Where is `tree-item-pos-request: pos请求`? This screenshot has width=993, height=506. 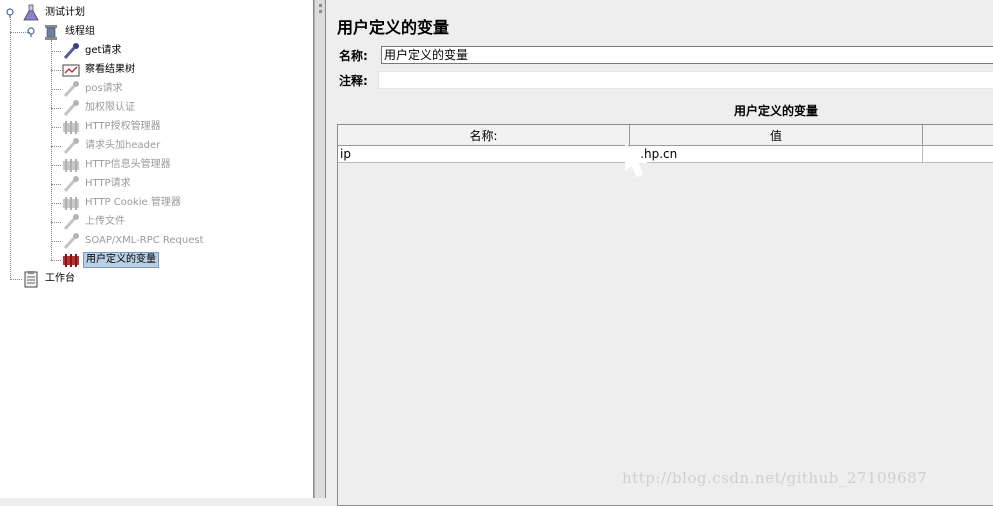
tree-item-pos-request: pos请求 is located at coordinates (93, 88).